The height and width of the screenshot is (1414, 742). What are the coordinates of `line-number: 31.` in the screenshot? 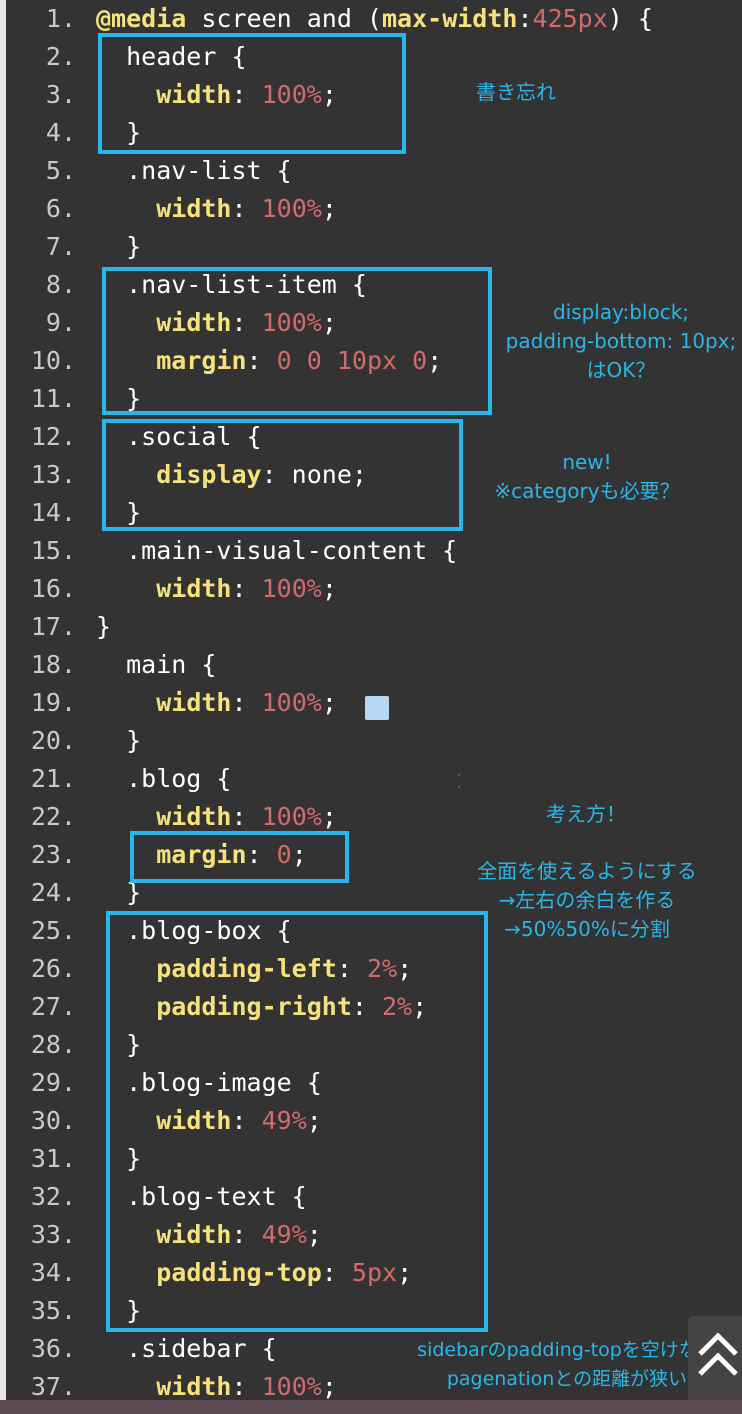 It's located at (53, 1158).